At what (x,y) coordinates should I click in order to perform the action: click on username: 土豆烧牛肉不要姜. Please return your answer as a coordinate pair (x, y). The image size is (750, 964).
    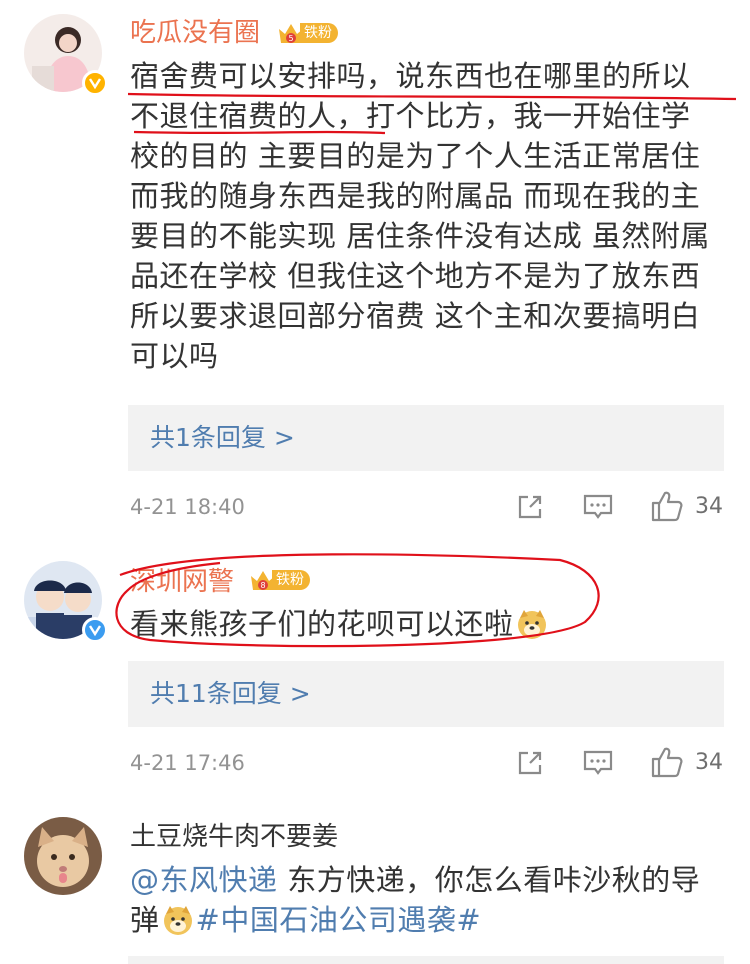
    Looking at the image, I should click on (234, 837).